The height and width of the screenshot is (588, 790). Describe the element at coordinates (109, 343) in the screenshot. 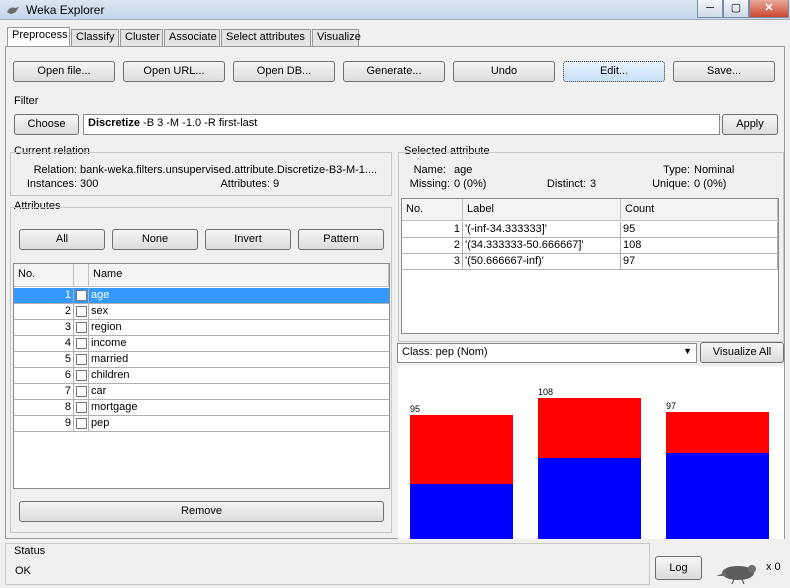

I see `attribute-name: income` at that location.